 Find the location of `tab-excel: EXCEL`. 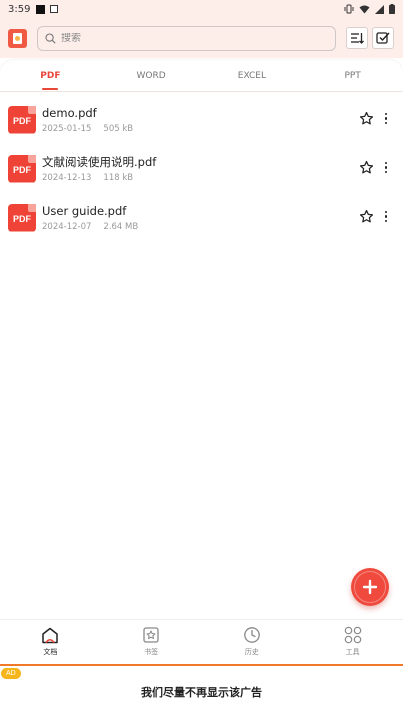

tab-excel: EXCEL is located at coordinates (252, 75).